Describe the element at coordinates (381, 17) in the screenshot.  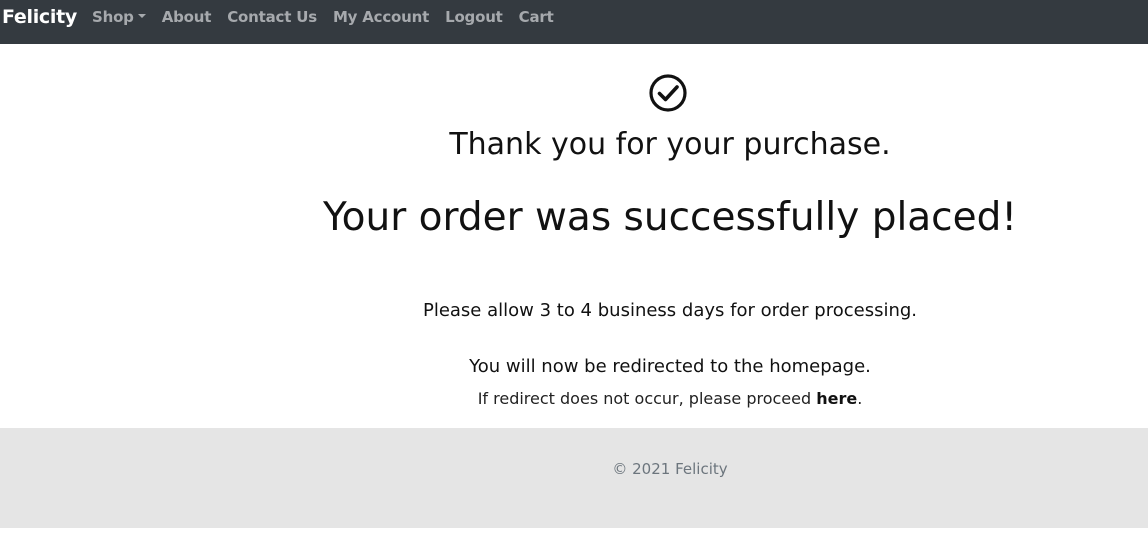
I see `nav-my-account: My Account` at that location.